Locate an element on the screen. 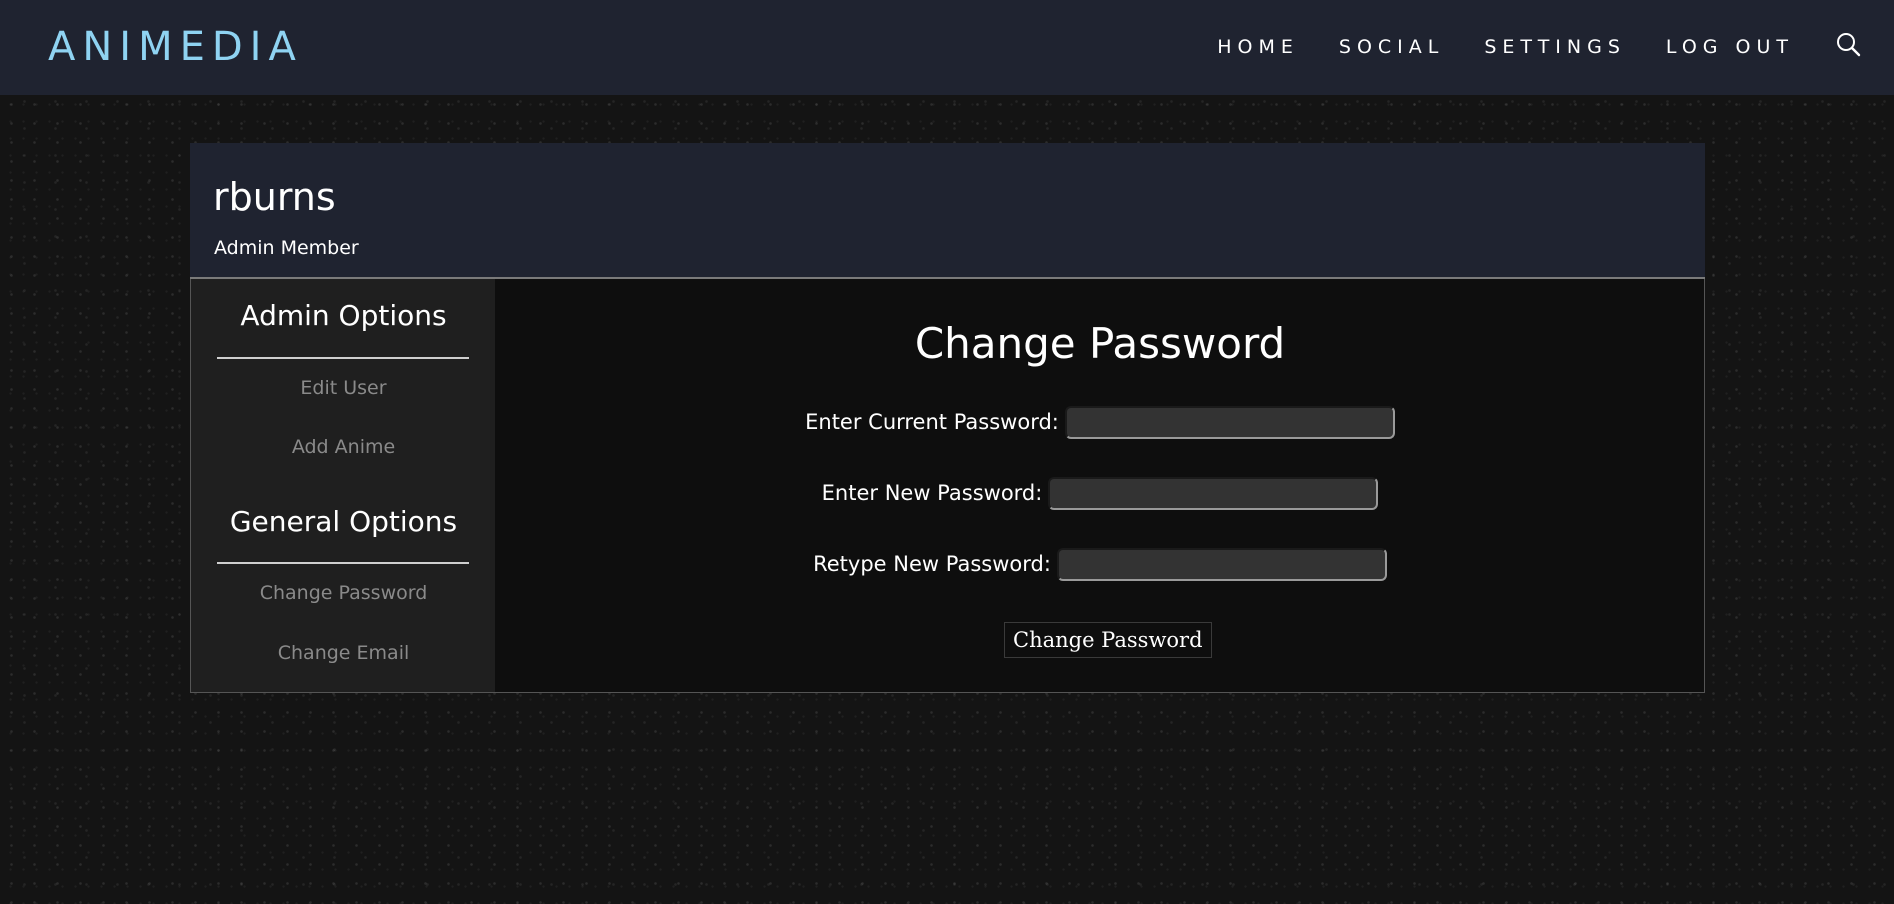 This screenshot has width=1894, height=904. sidebar-link-add-anime: Add Anime is located at coordinates (343, 447).